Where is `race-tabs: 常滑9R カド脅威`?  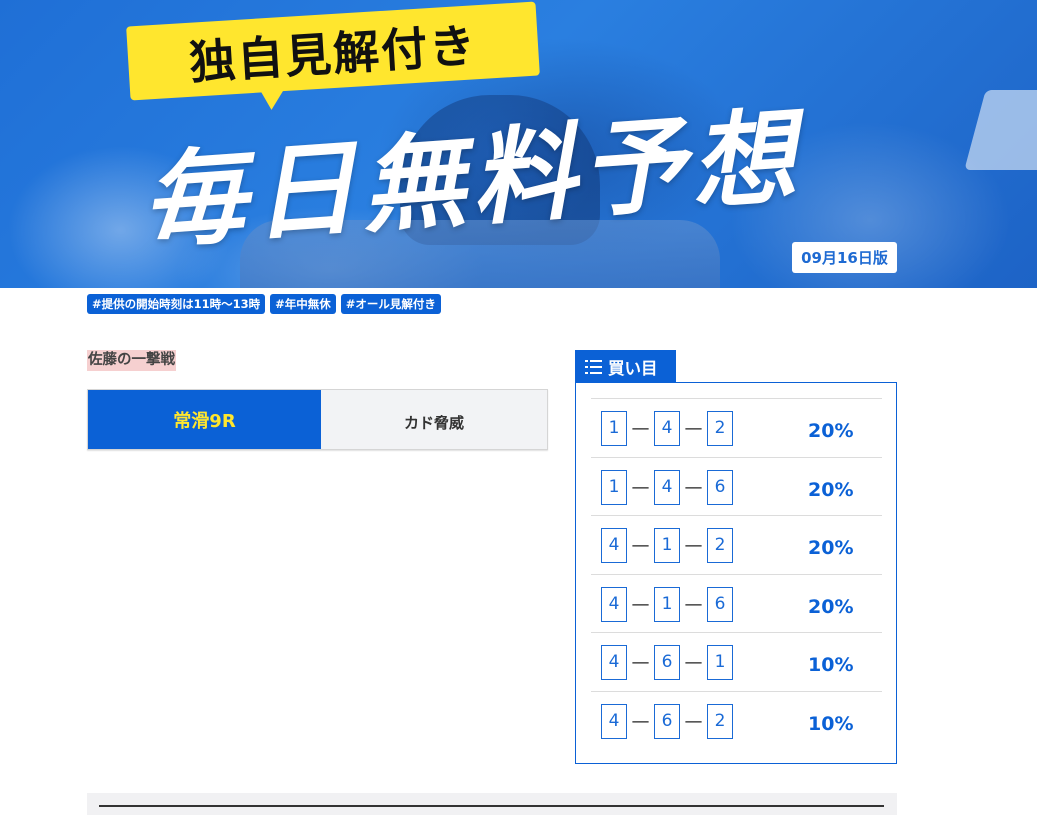
race-tabs: 常滑9R カド脅威 is located at coordinates (317, 419).